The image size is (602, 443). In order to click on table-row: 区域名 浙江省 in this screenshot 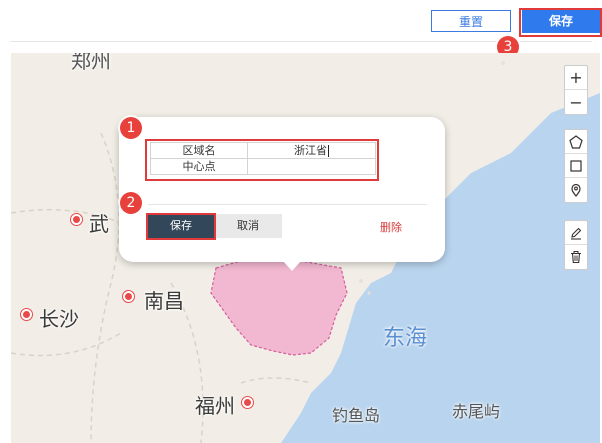, I will do `click(263, 150)`.